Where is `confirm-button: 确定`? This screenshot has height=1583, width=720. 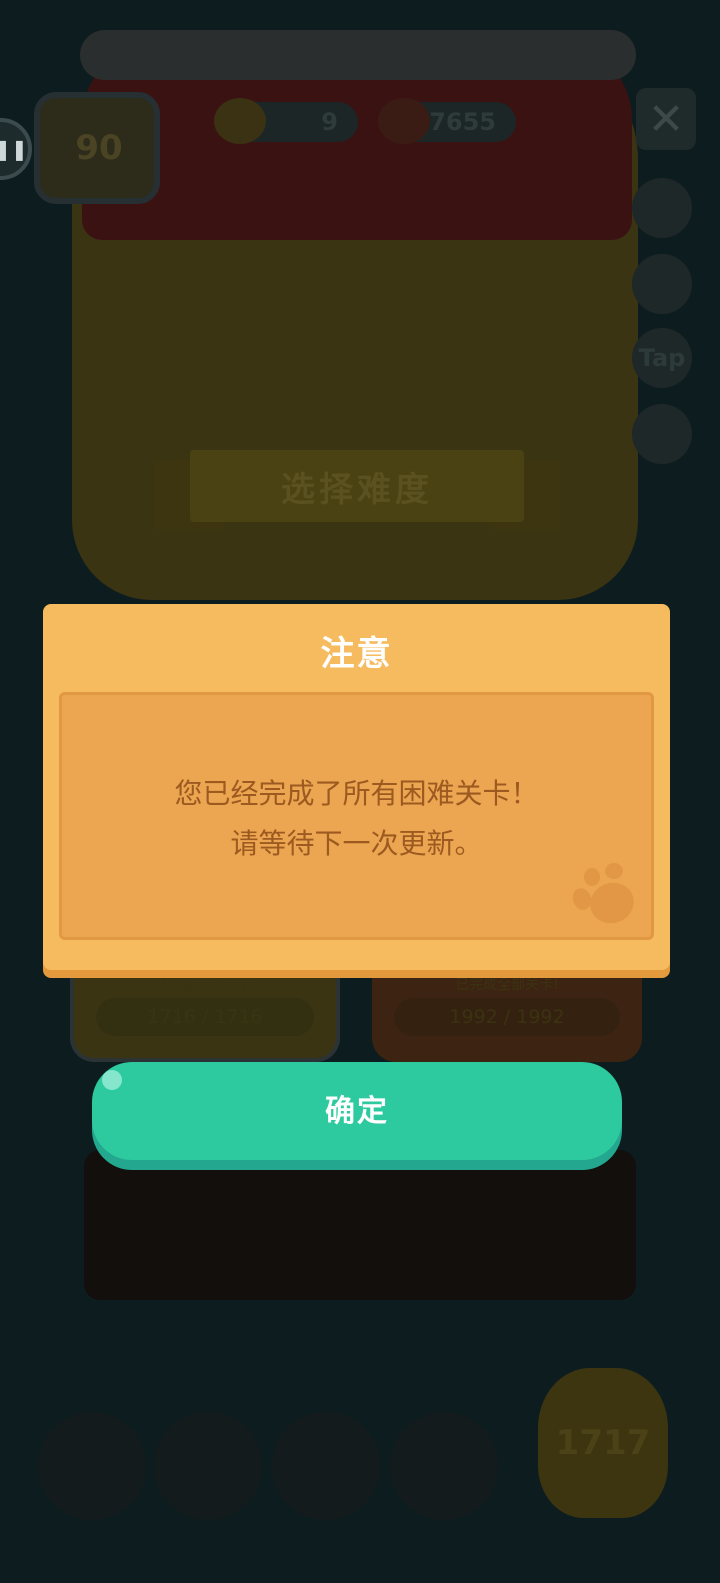 confirm-button: 确定 is located at coordinates (357, 1111).